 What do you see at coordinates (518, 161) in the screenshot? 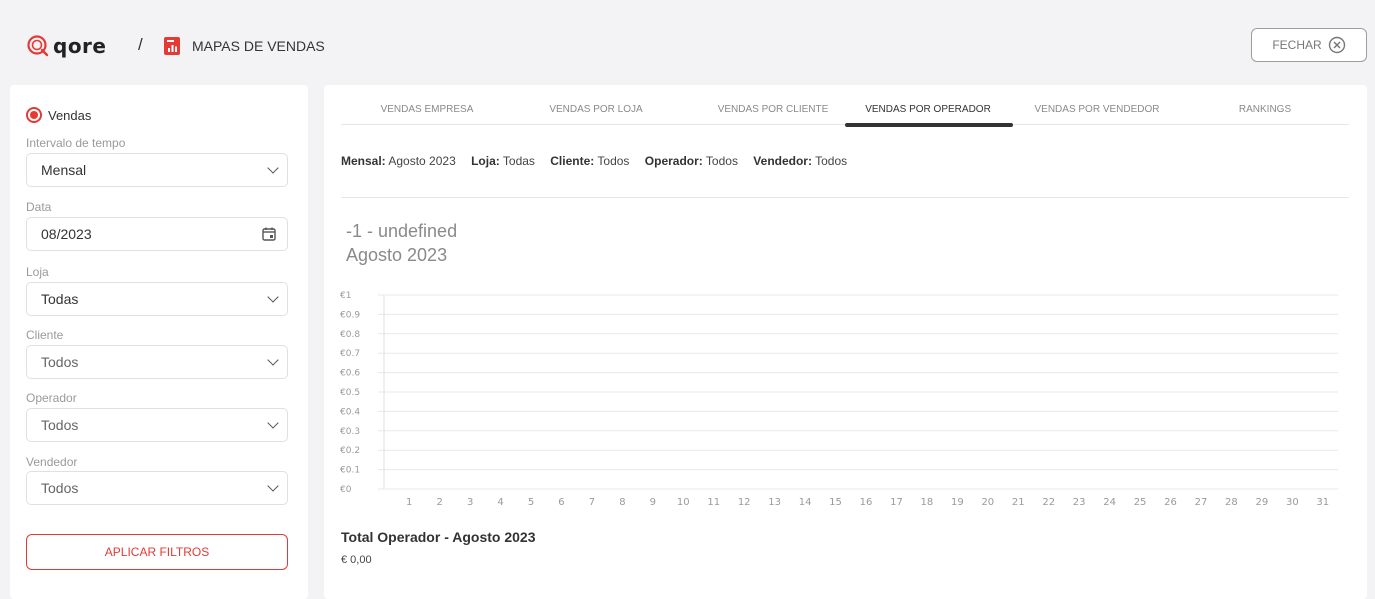
I see `filter-loja-value: Todas` at bounding box center [518, 161].